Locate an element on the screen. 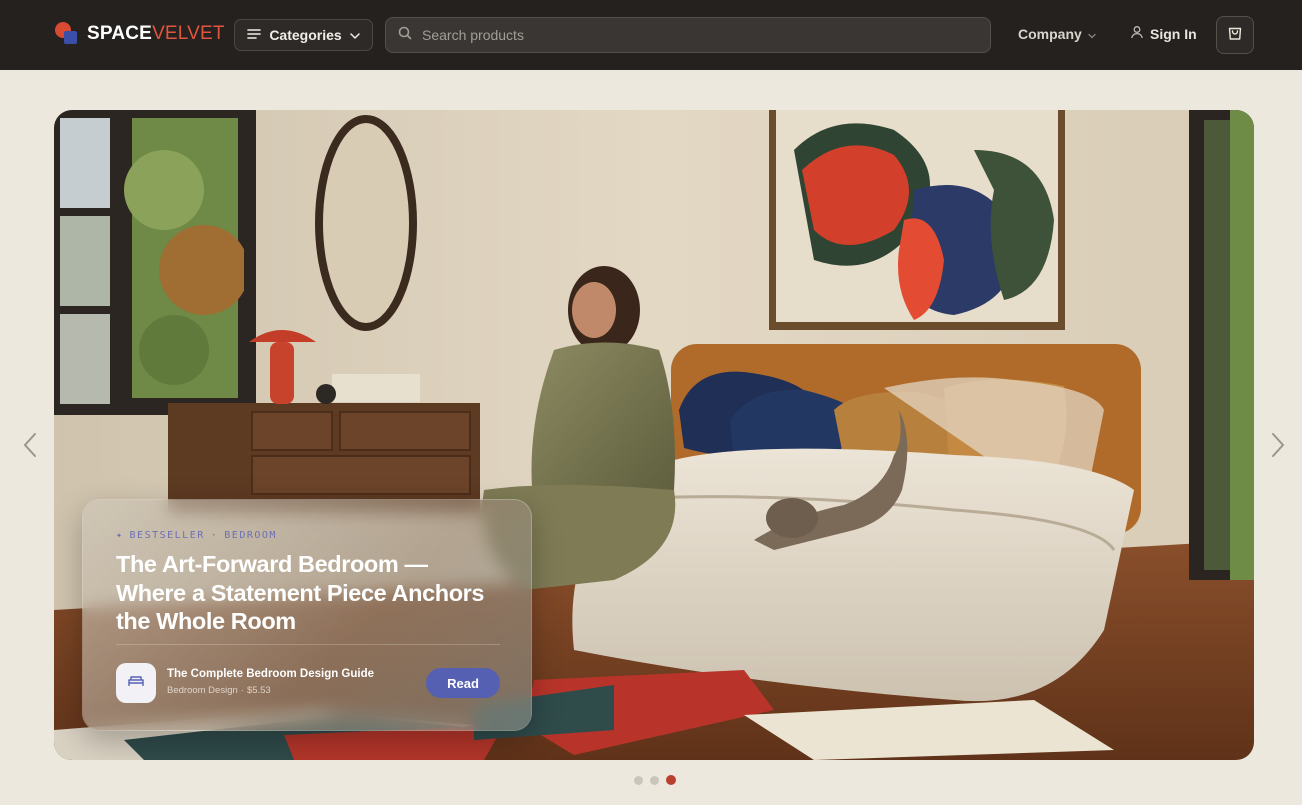 This screenshot has width=1302, height=805. bed-icon is located at coordinates (136, 683).